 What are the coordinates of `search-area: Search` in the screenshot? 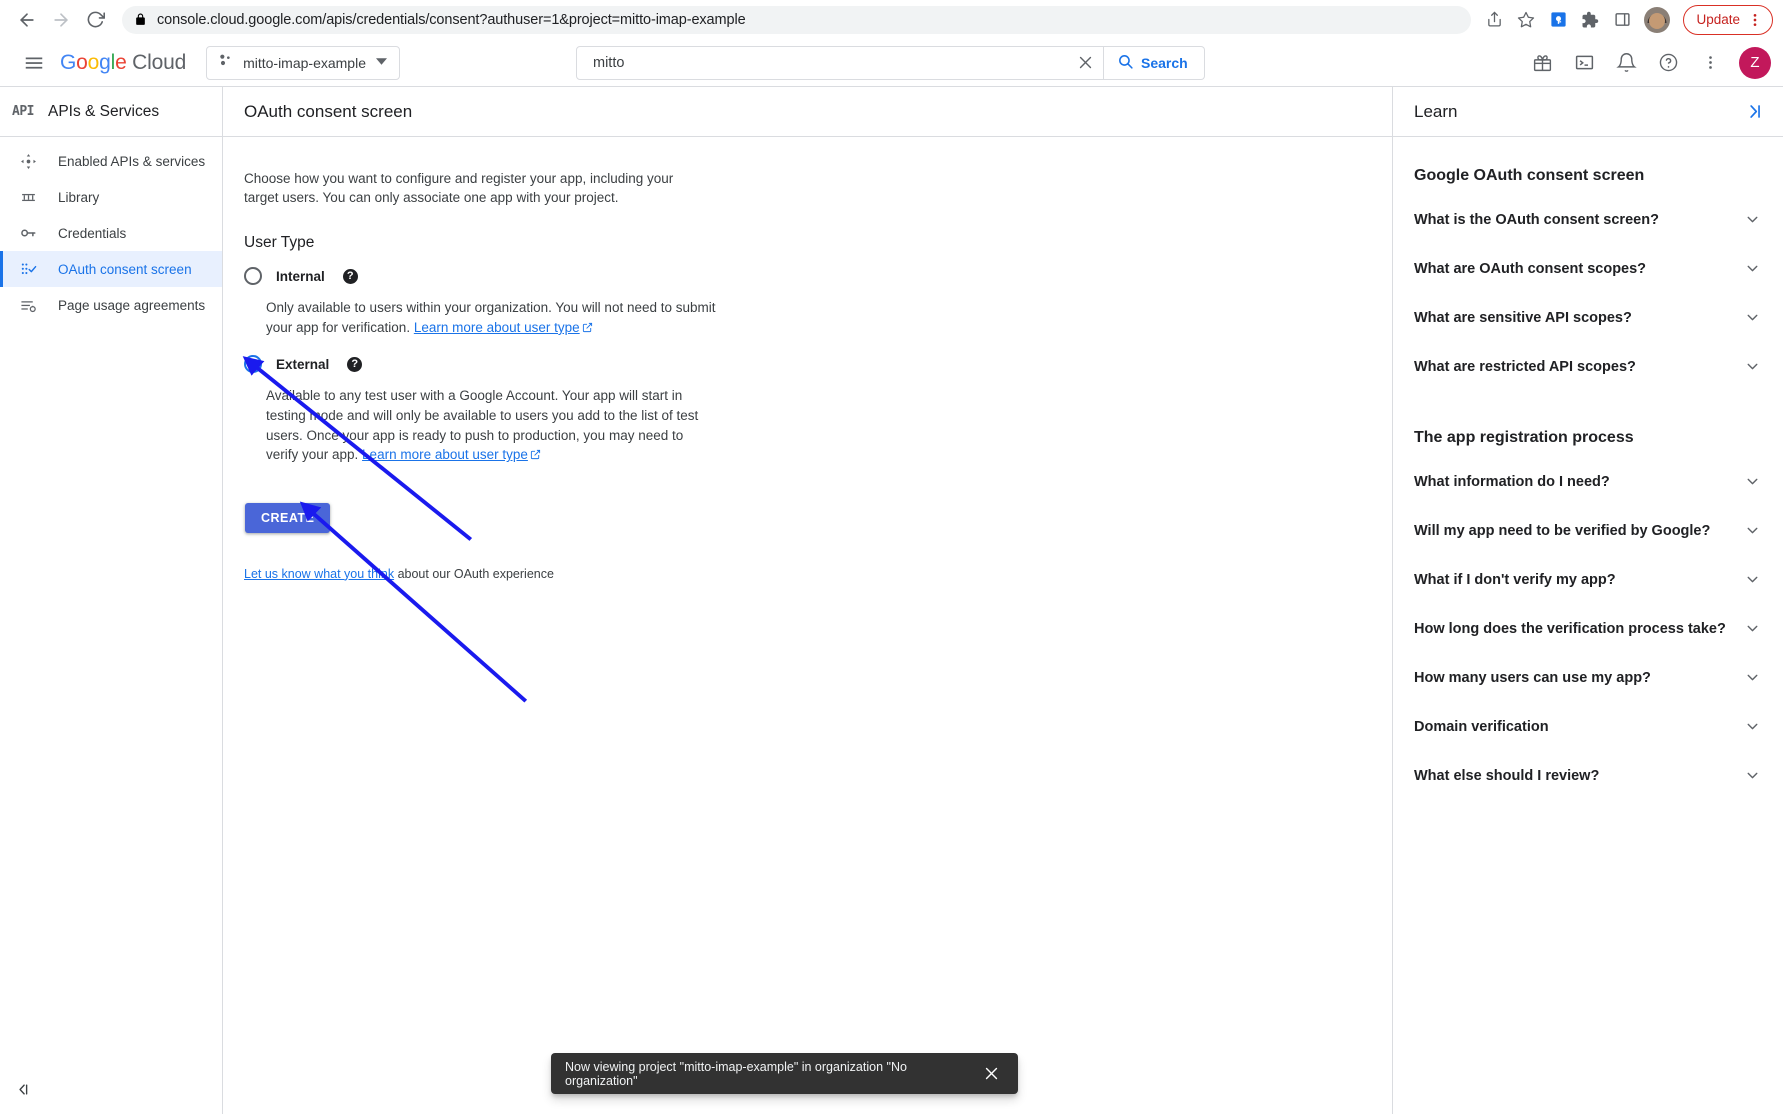 It's located at (890, 62).